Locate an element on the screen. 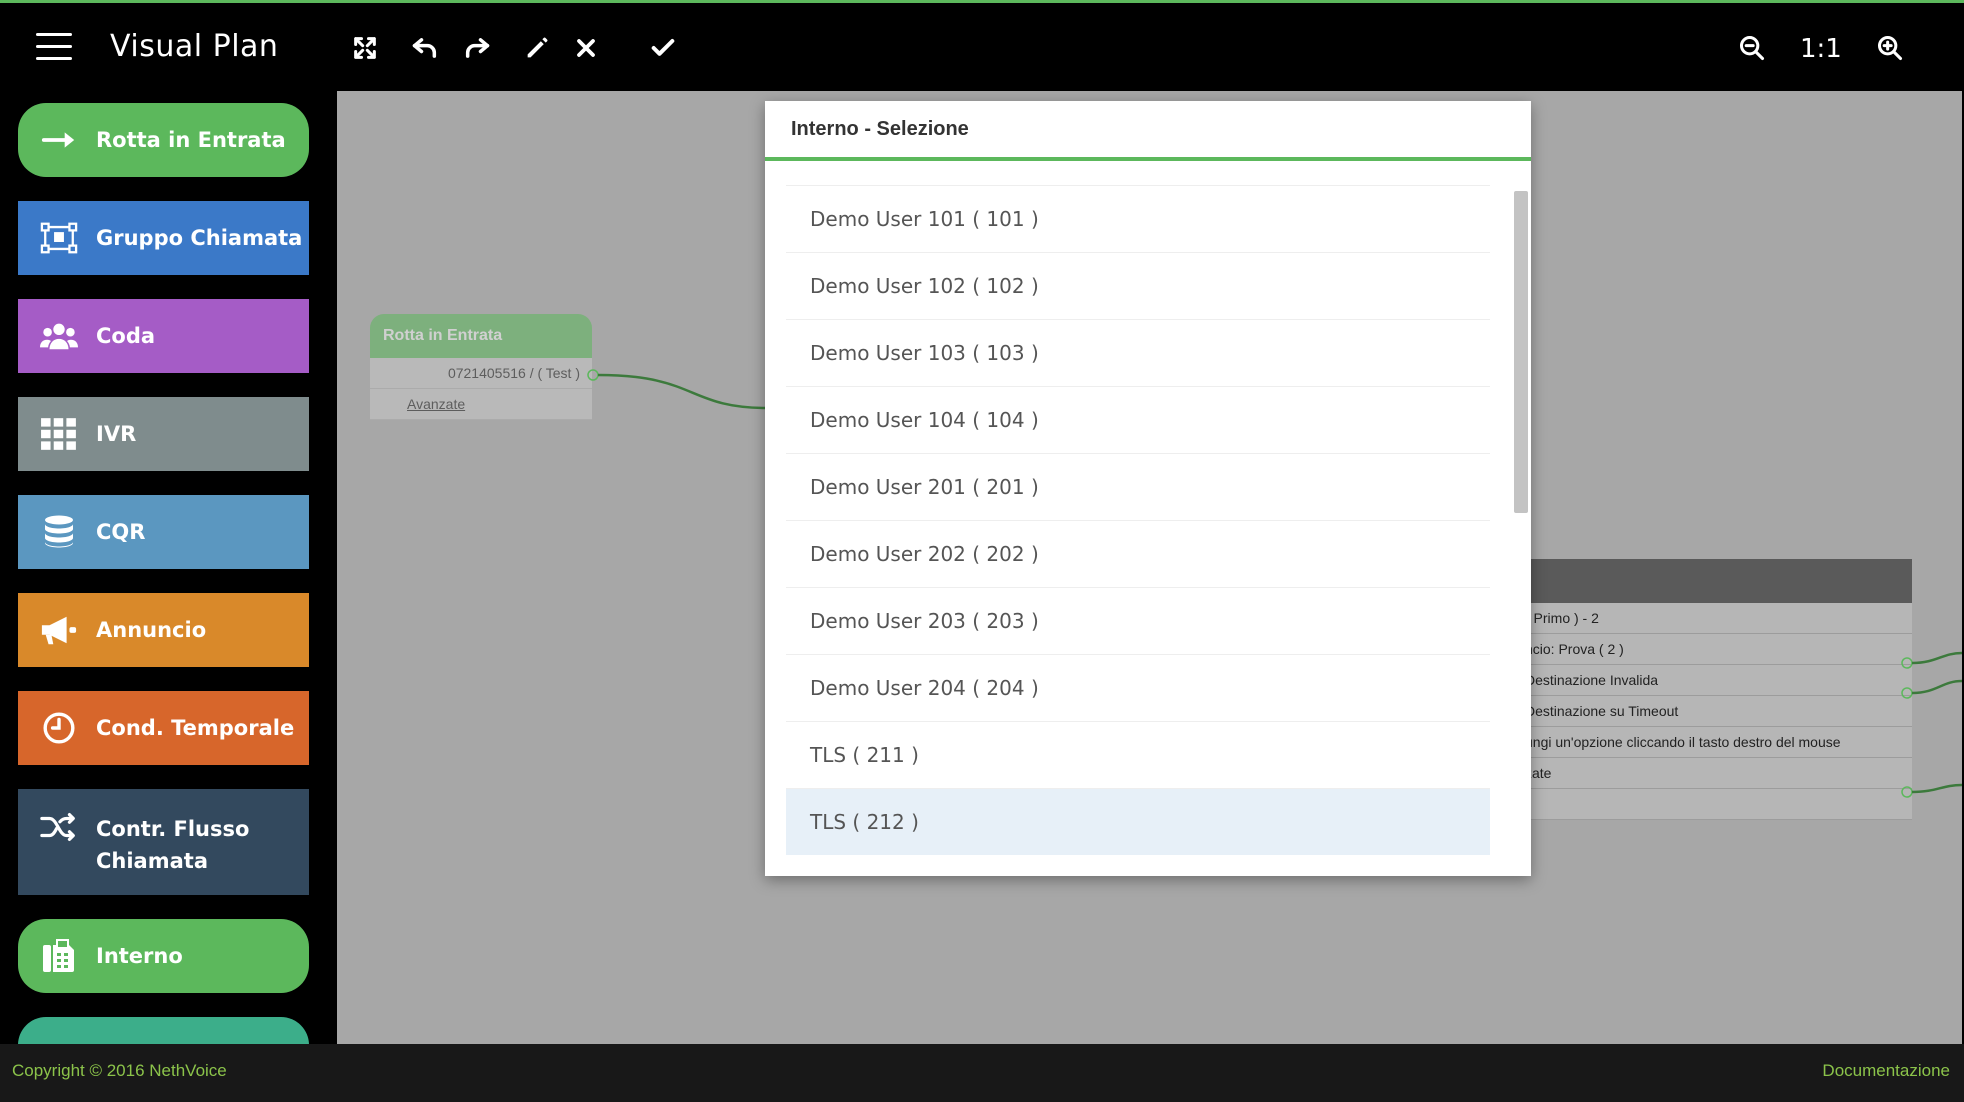 The height and width of the screenshot is (1102, 1964). sidebar-item-contr-flusso-chiamata: Contr. Flusso Chiamata is located at coordinates (163, 842).